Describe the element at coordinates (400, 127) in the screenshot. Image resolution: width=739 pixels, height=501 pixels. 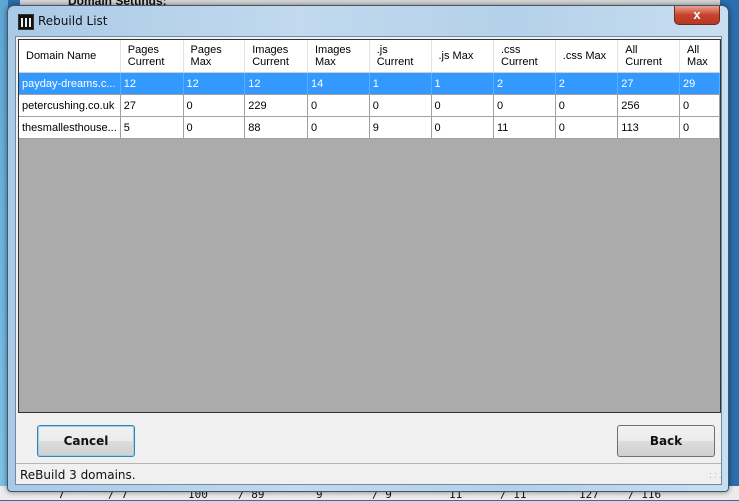
I see `table-cell: 9` at that location.